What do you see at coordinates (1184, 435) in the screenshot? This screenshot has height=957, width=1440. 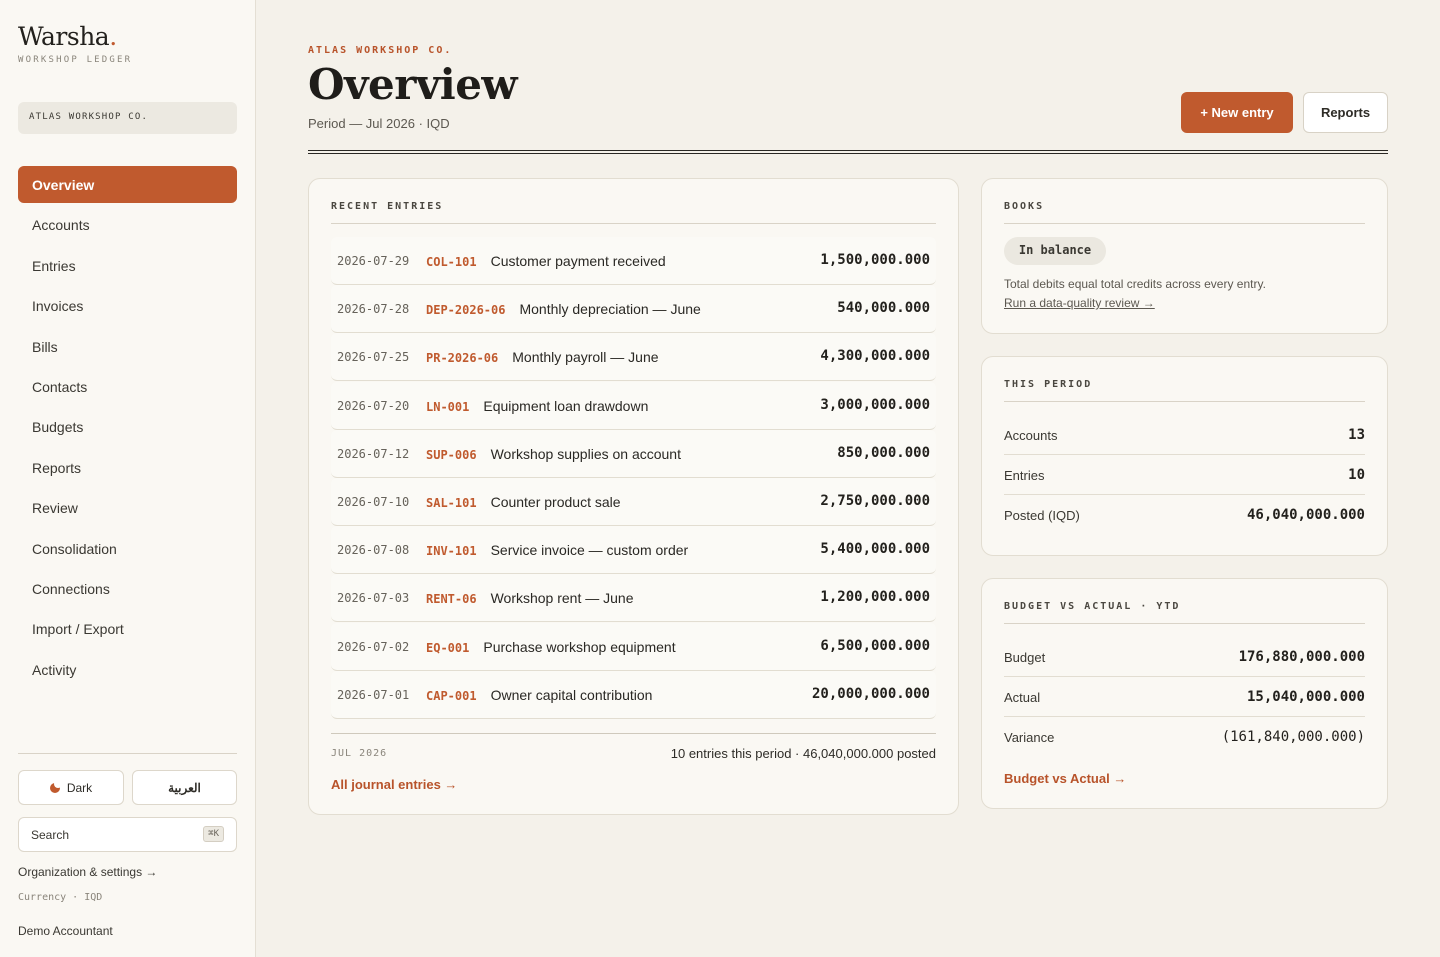 I see `stat-row-accounts: Accounts 13` at bounding box center [1184, 435].